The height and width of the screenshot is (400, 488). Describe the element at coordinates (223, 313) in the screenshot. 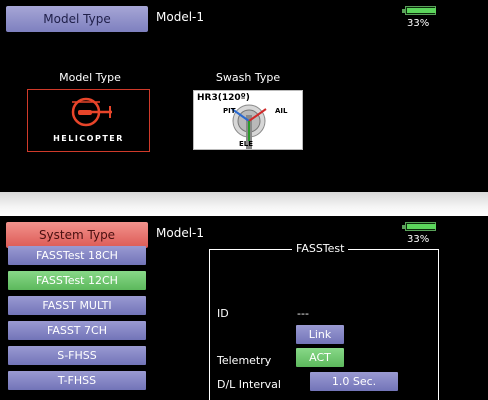

I see `id-label: ID` at that location.